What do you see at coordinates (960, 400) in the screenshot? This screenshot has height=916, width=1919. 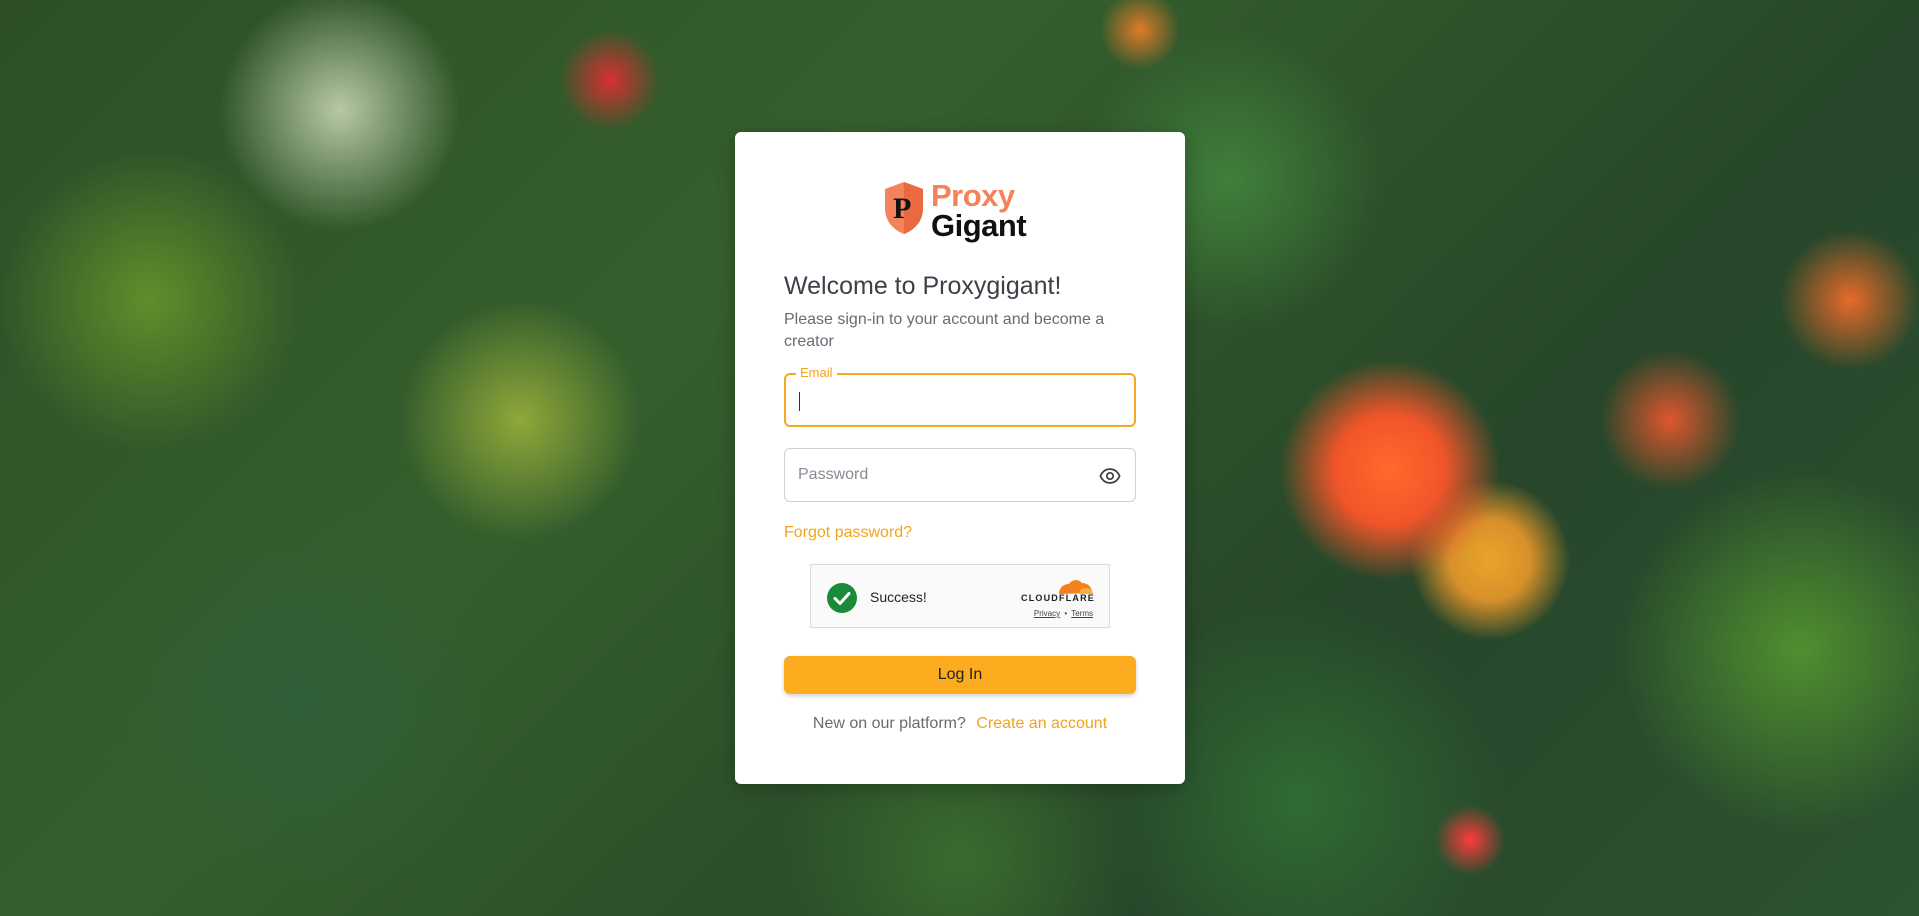 I see `email-input` at bounding box center [960, 400].